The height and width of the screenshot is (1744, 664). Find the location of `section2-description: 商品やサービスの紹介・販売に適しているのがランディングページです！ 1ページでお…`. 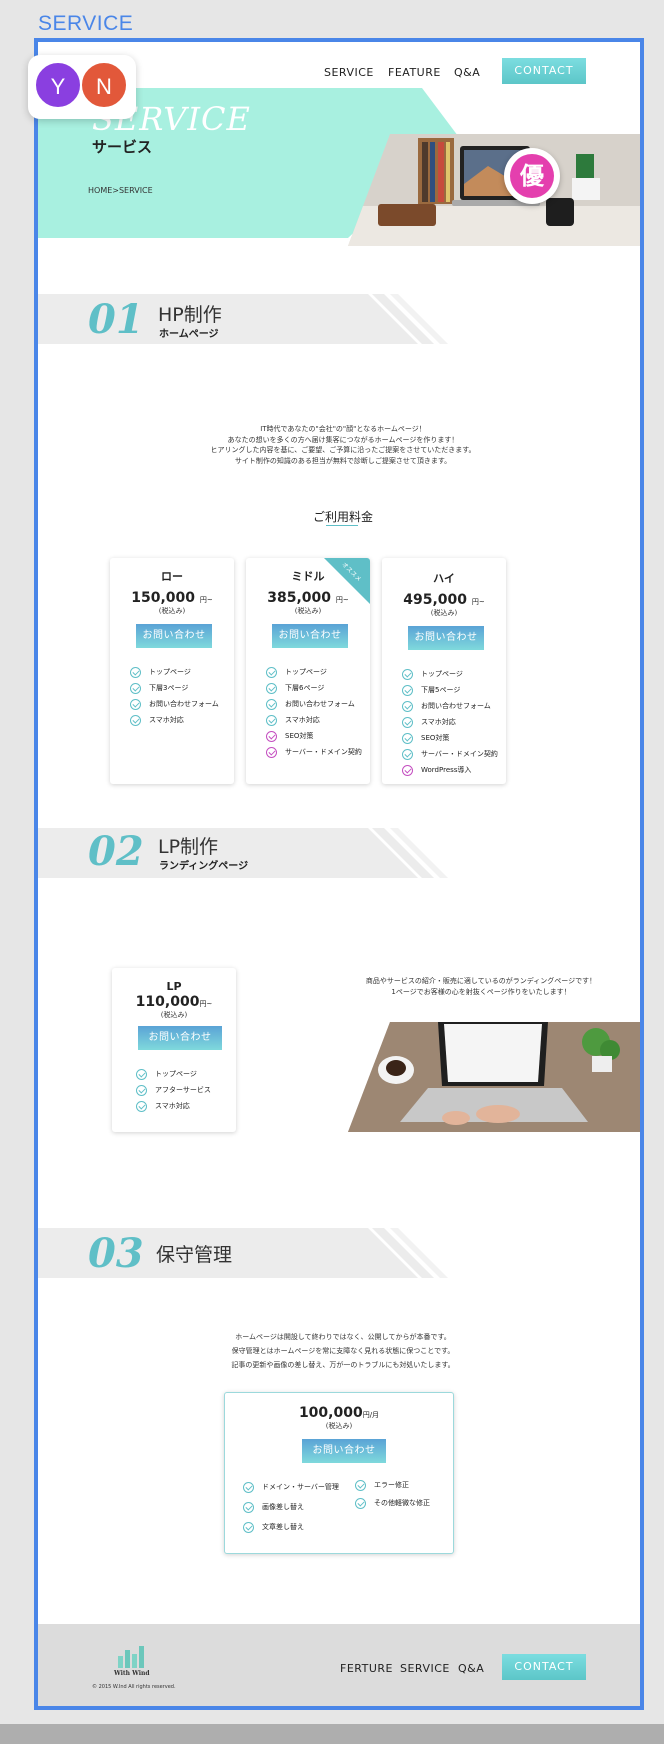

section2-description: 商品やサービスの紹介・販売に適しているのがランディングページです！ 1ページでお… is located at coordinates (477, 986).